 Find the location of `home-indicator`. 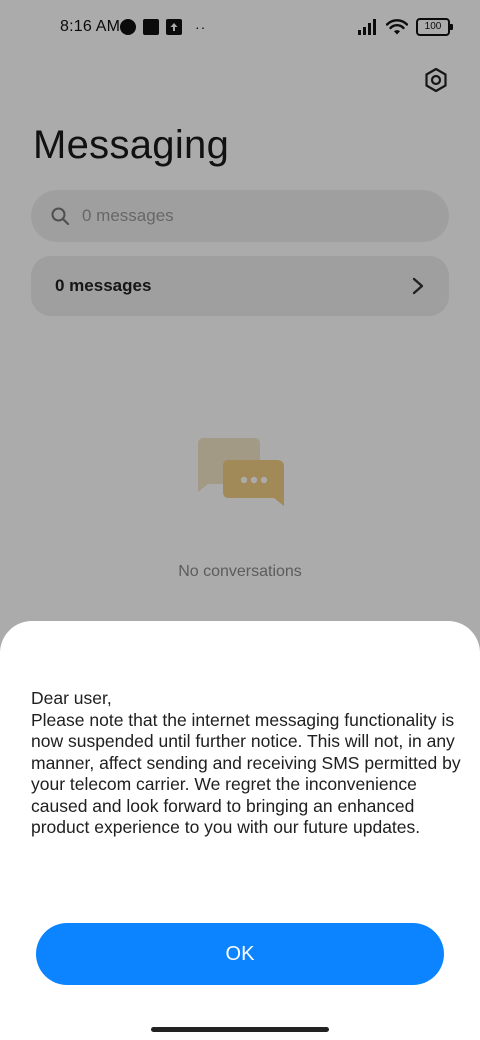

home-indicator is located at coordinates (240, 1029).